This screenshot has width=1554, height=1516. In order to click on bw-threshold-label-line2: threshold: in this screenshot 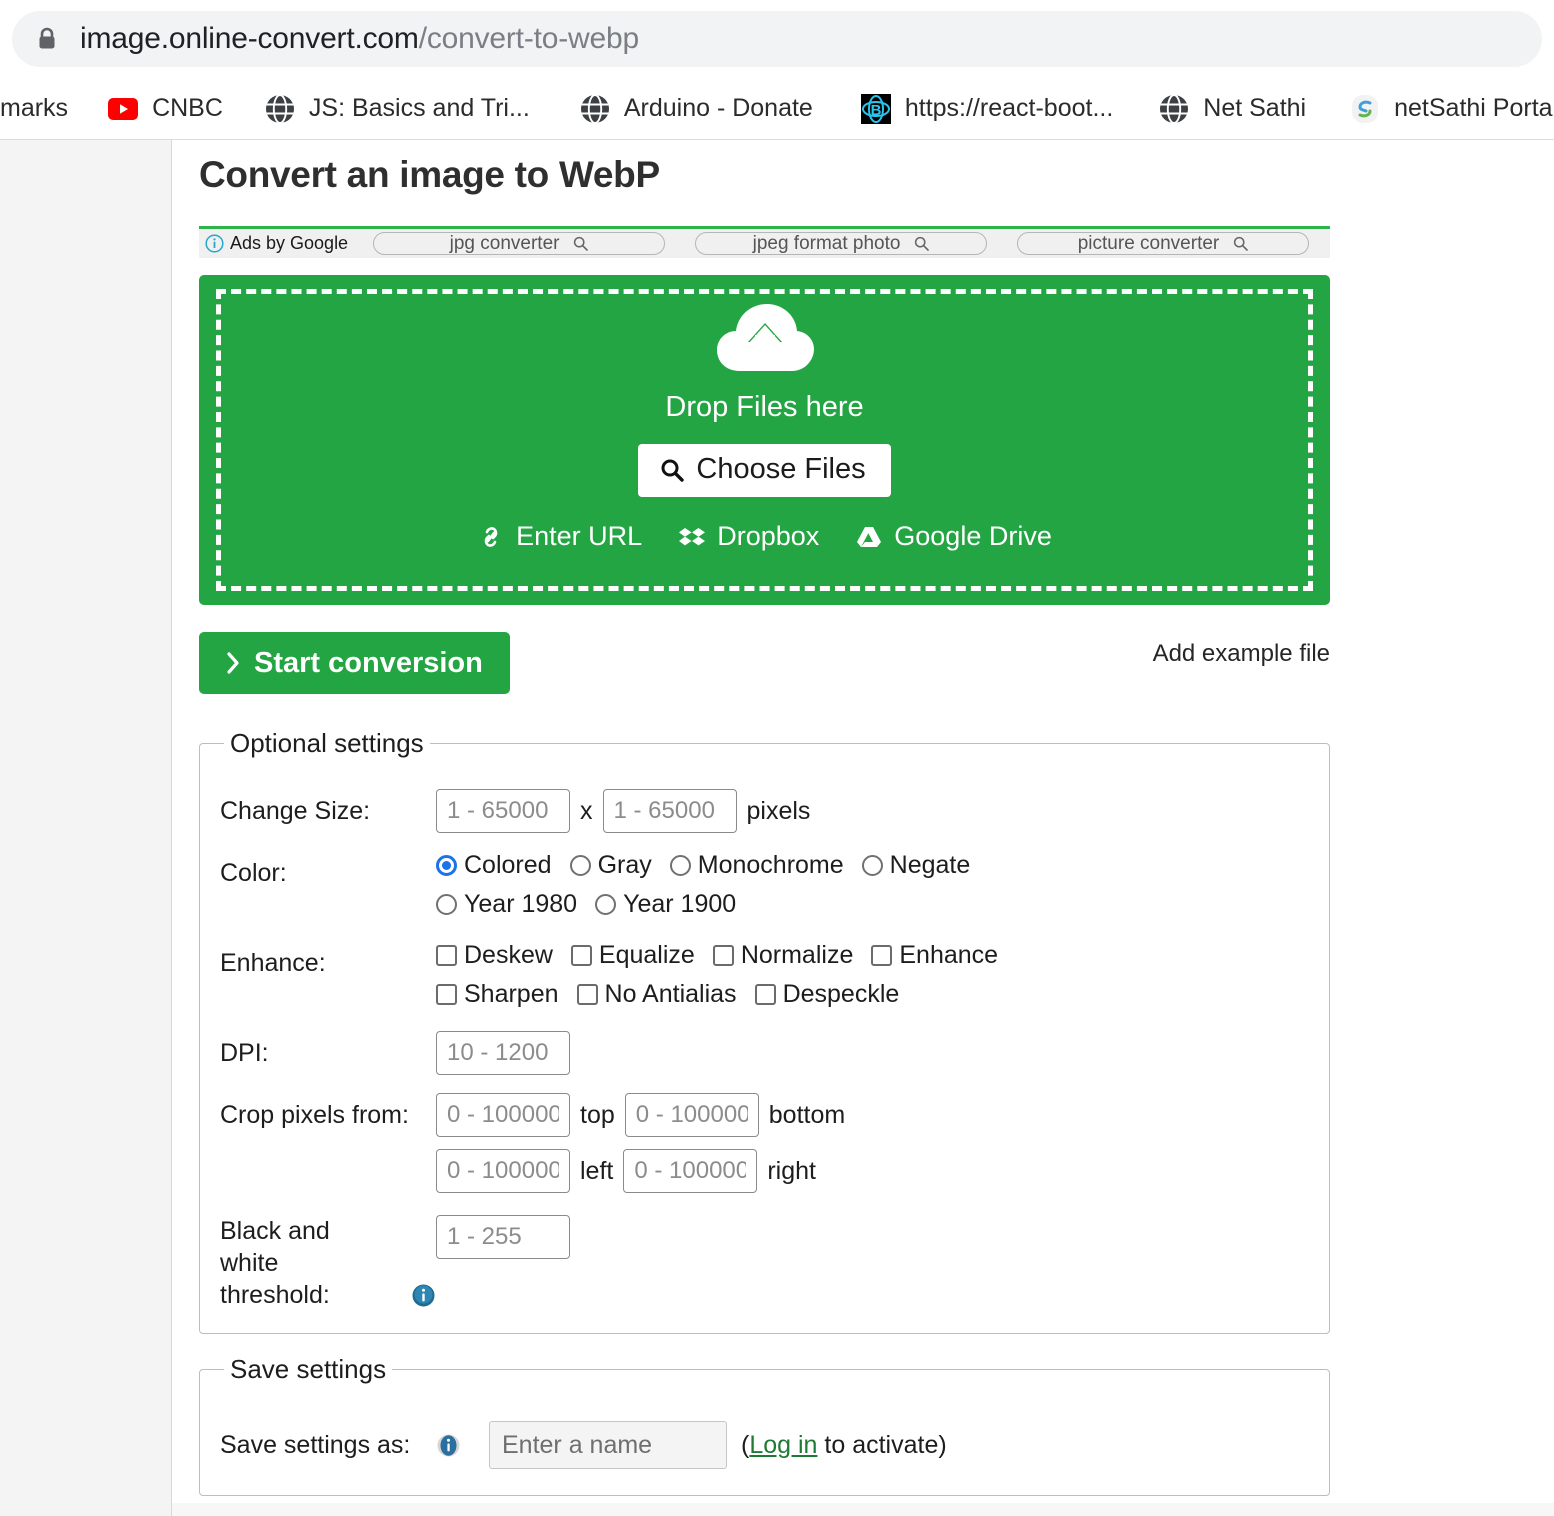, I will do `click(275, 1295)`.